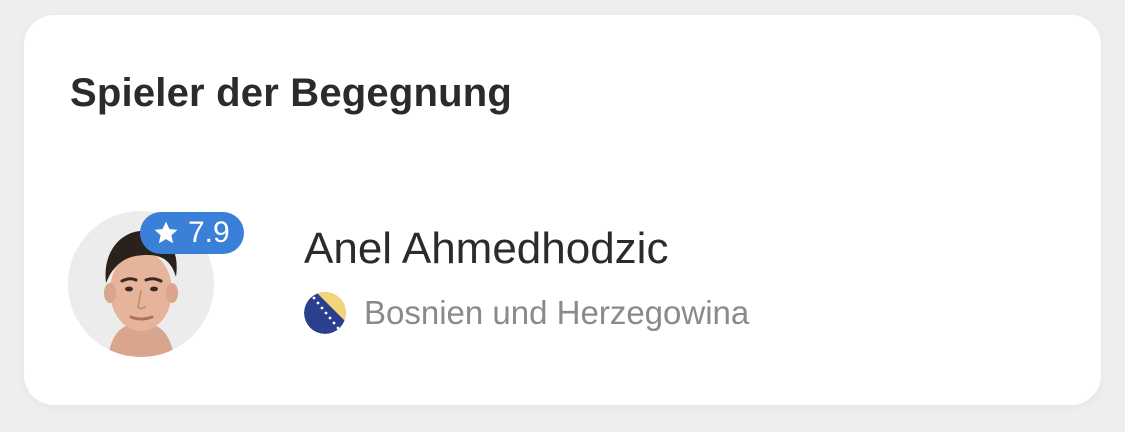  I want to click on rating-badge: 7.9, so click(192, 233).